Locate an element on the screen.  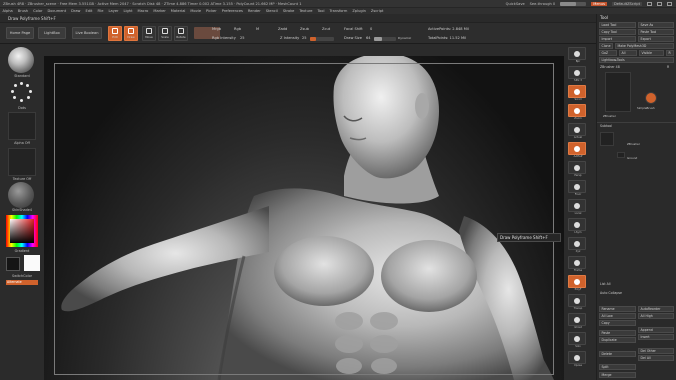
dynamic-toggle: Dynamic is located at coordinates (404, 38).